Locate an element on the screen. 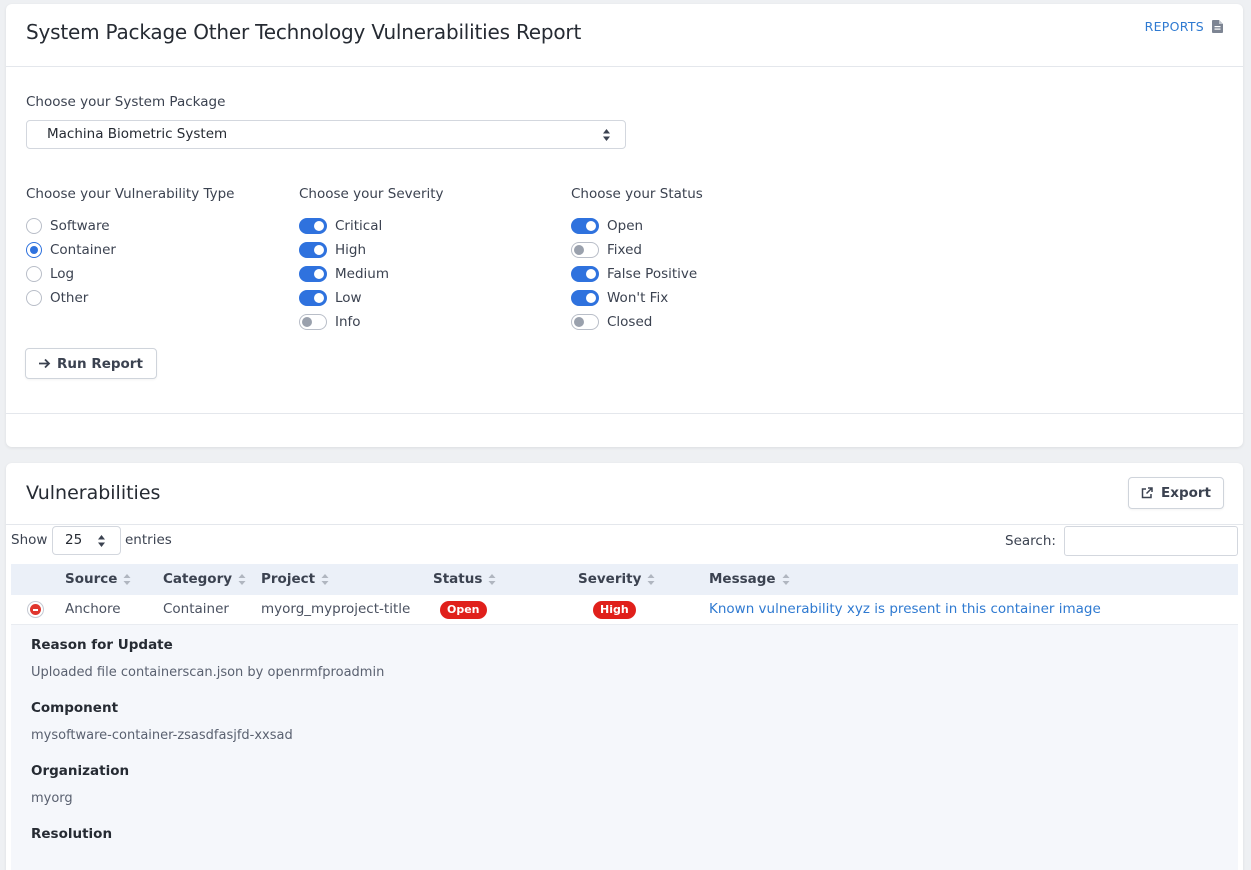 Image resolution: width=1251 pixels, height=870 pixels. collapse-row-icon is located at coordinates (35, 609).